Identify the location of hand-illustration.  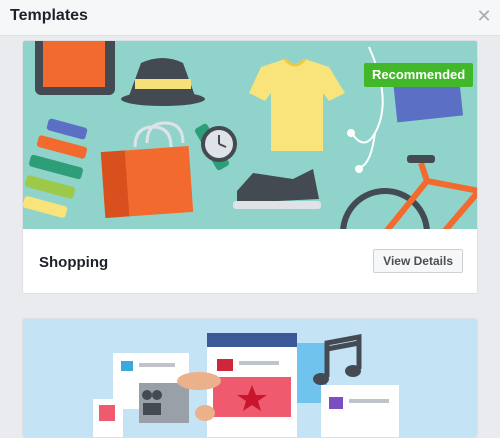
(199, 381).